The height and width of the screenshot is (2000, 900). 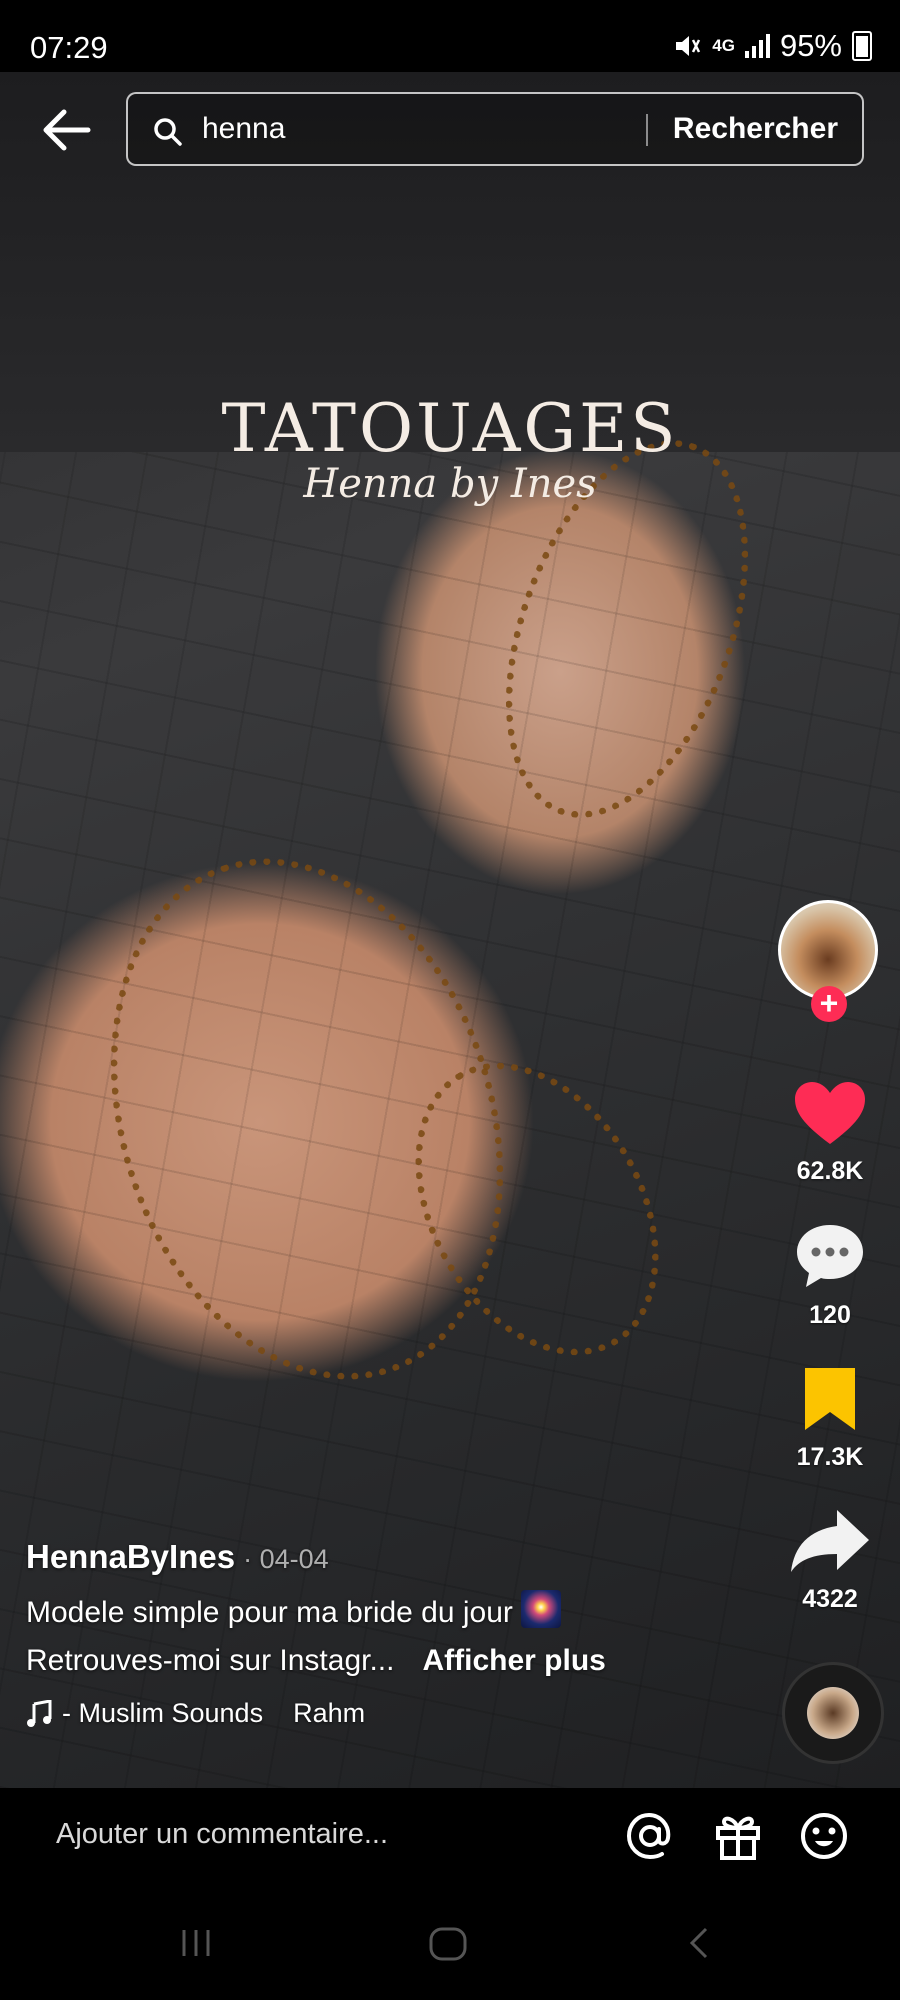 I want to click on status-time: 07:29, so click(x=69, y=47).